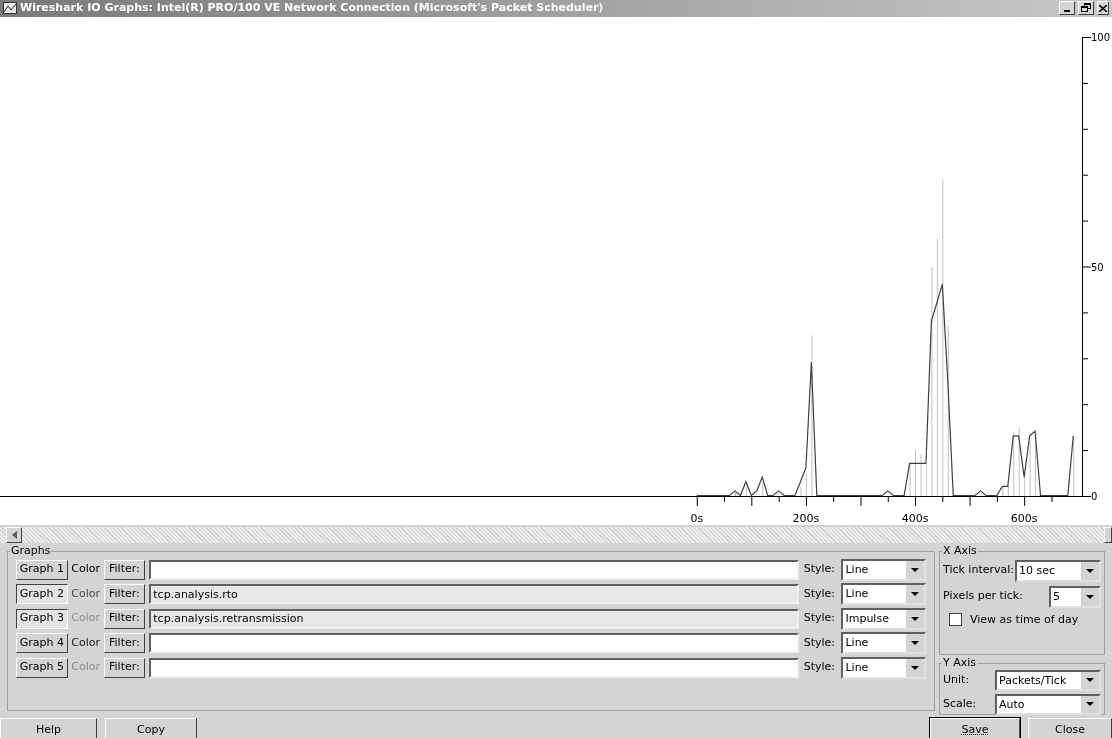 The width and height of the screenshot is (1112, 738). I want to click on field-label: Scale:, so click(960, 703).